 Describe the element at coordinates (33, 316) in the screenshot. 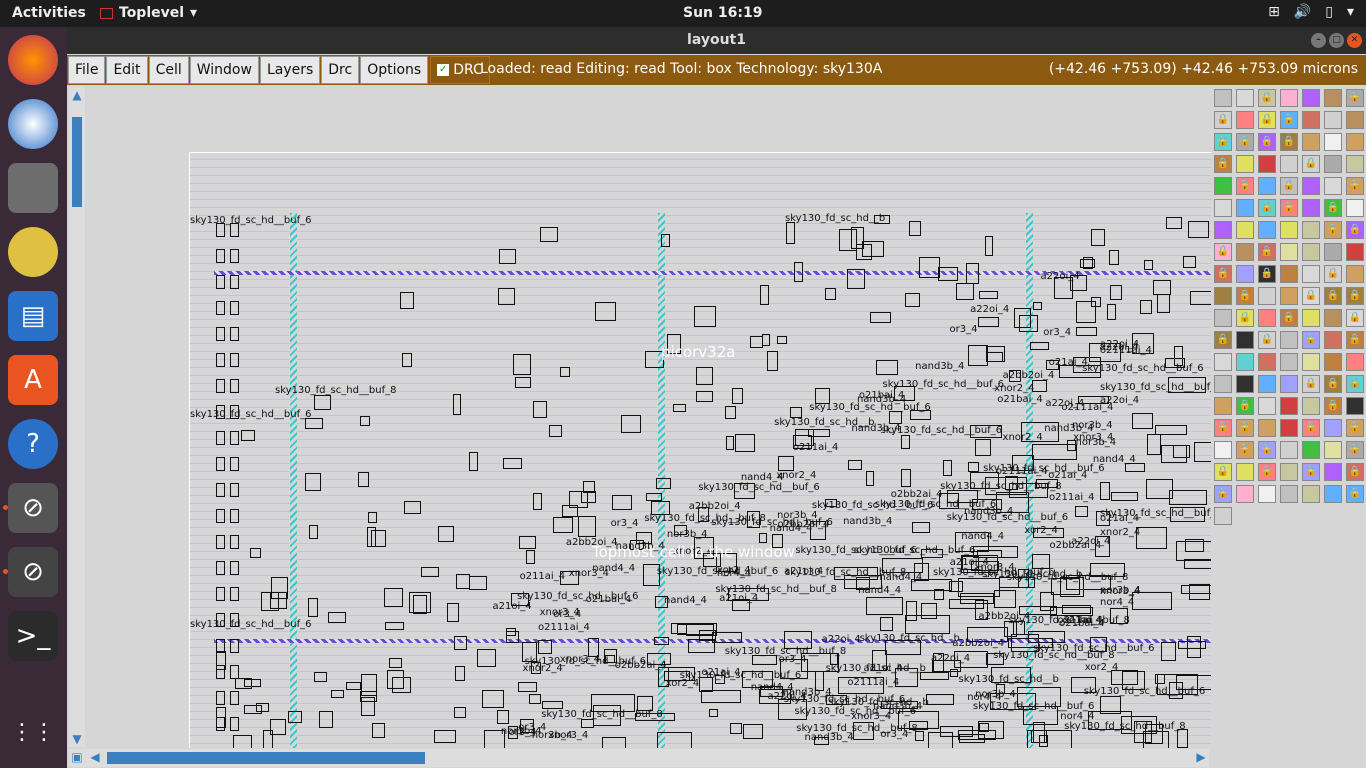

I see `writer-icon: ▤` at that location.